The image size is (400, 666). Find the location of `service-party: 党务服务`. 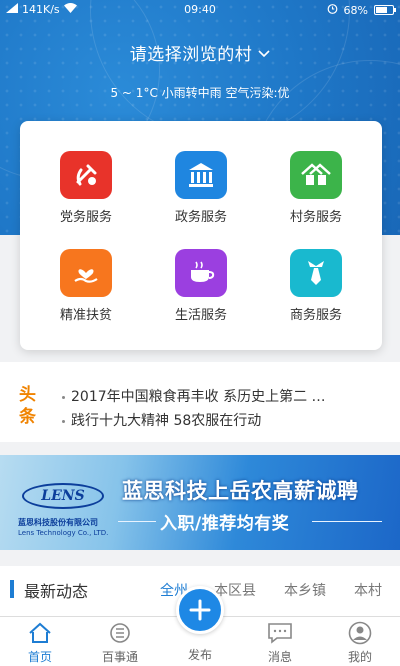

service-party: 党务服务 is located at coordinates (86, 188).